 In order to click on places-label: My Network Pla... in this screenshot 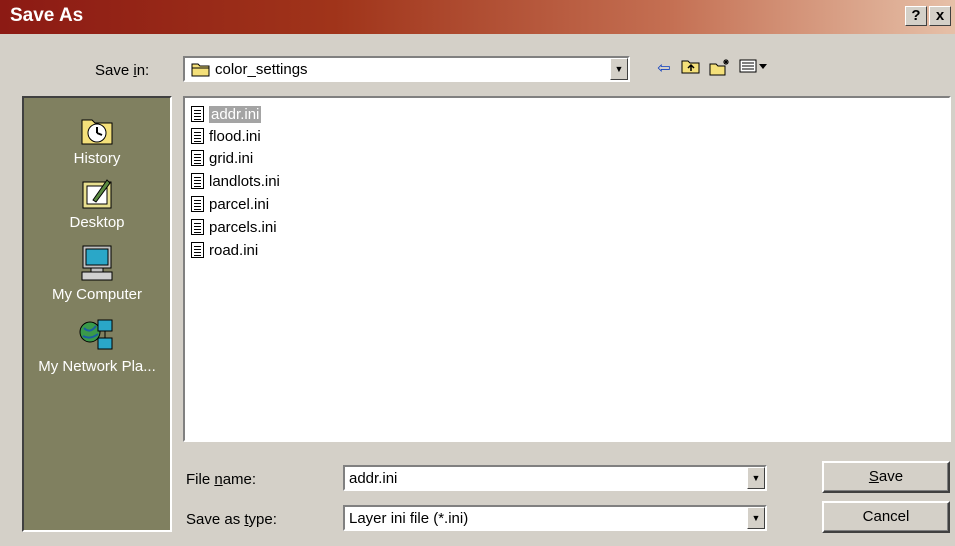, I will do `click(97, 366)`.